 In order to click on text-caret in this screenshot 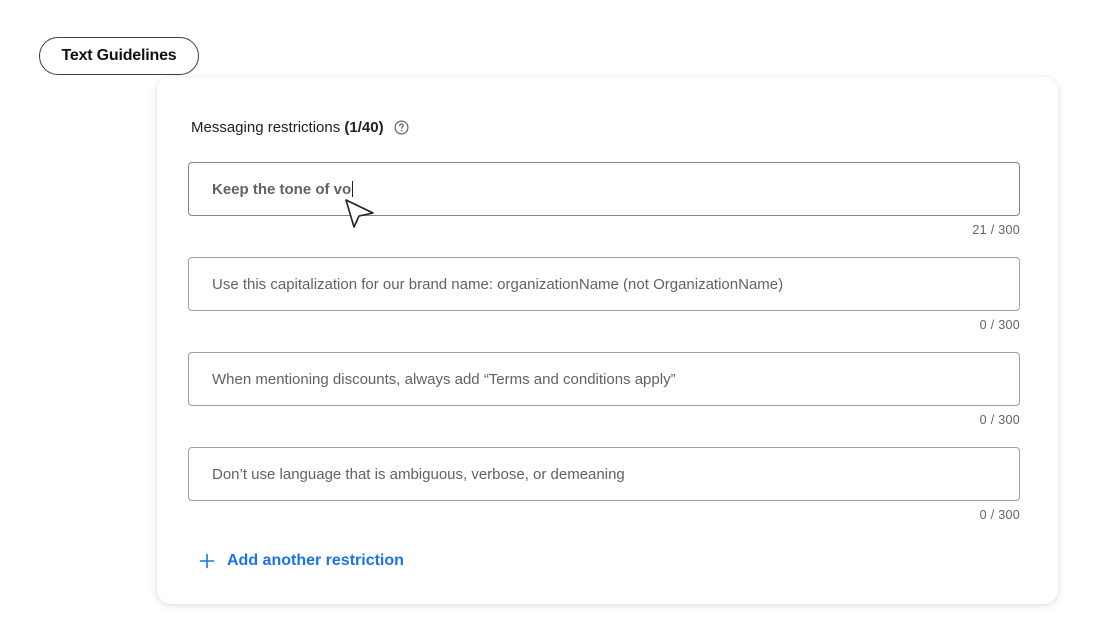, I will do `click(353, 189)`.